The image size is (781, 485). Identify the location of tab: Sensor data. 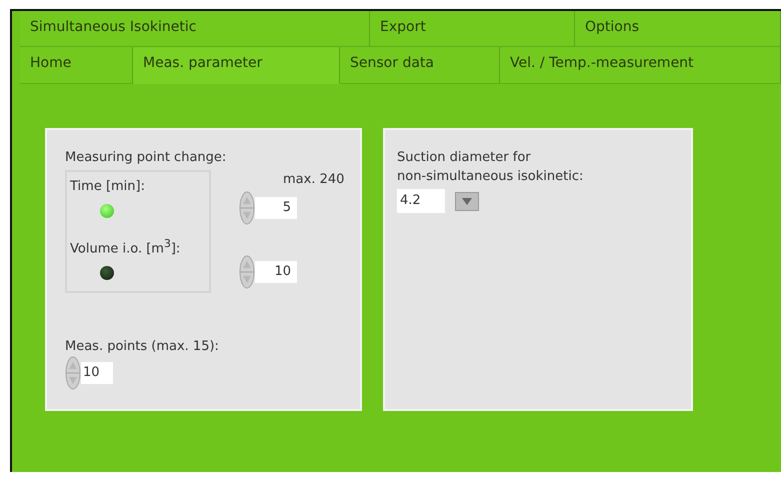
(420, 65).